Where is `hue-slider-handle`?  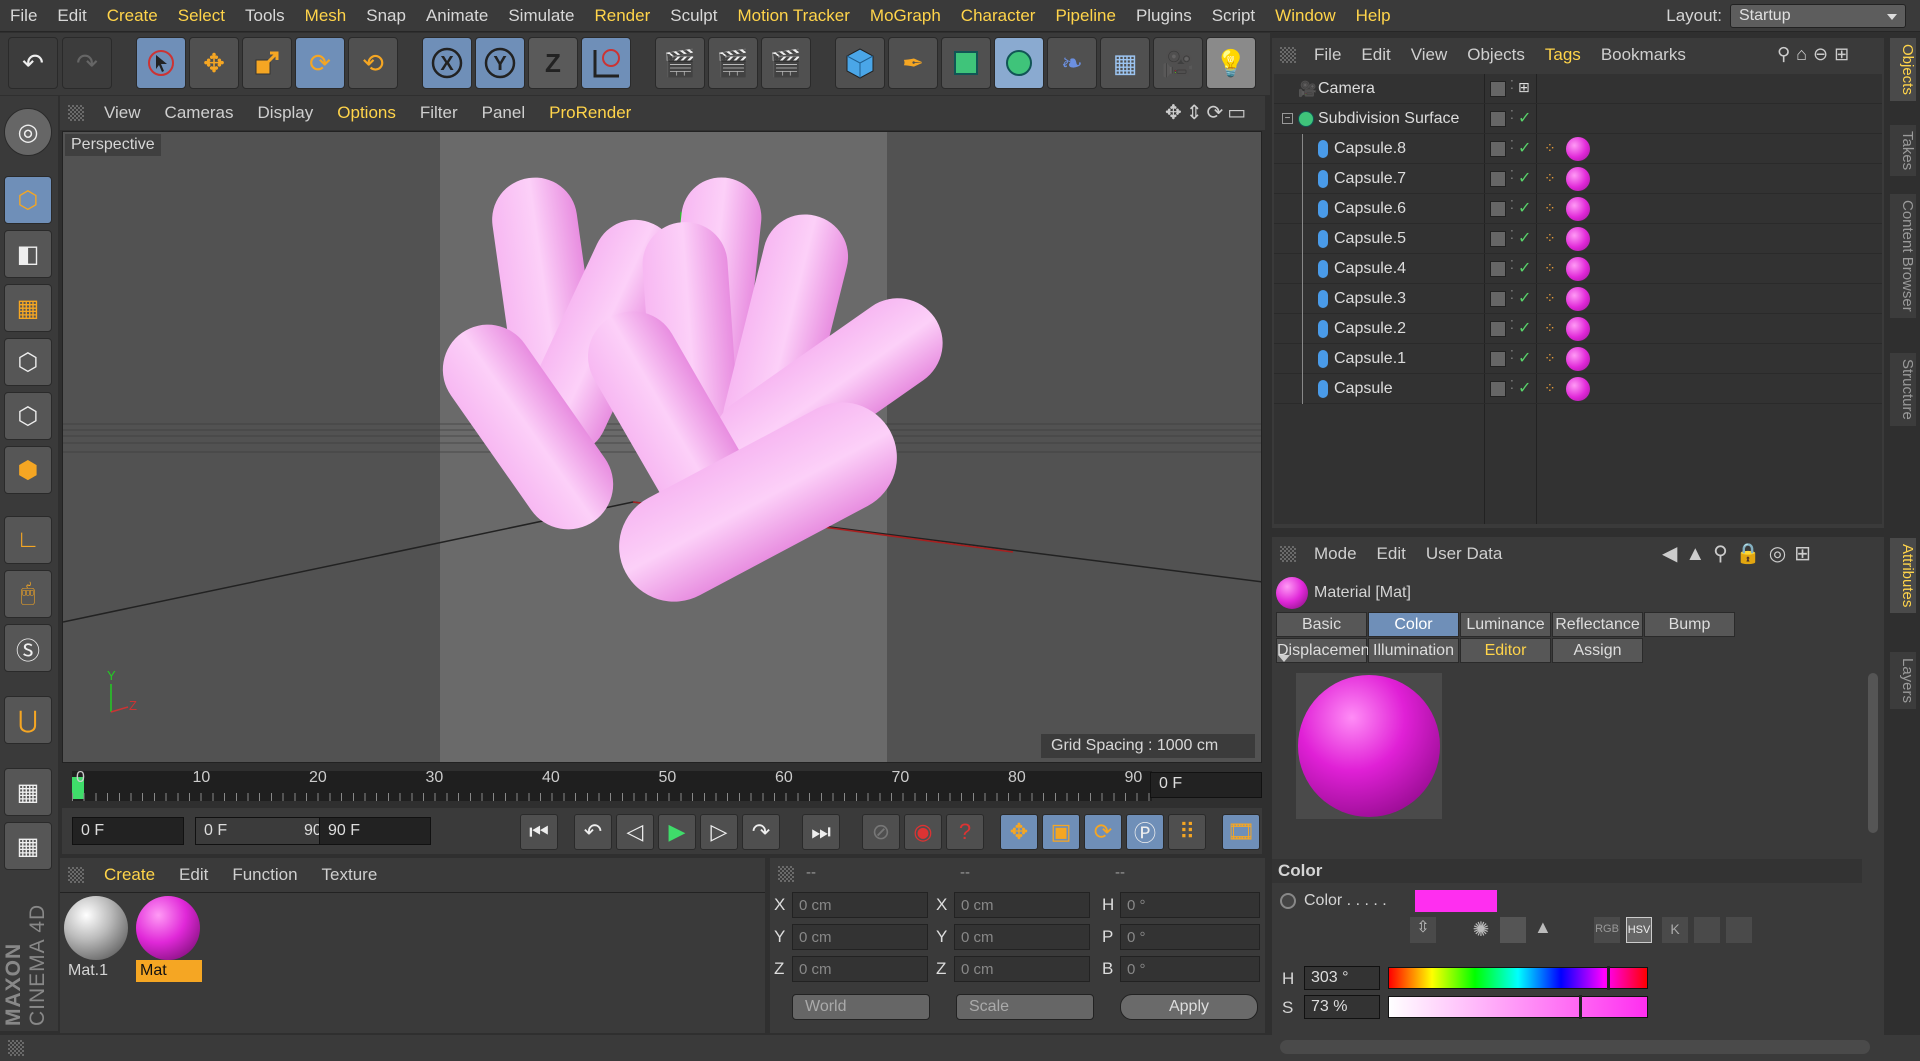
hue-slider-handle is located at coordinates (1609, 978).